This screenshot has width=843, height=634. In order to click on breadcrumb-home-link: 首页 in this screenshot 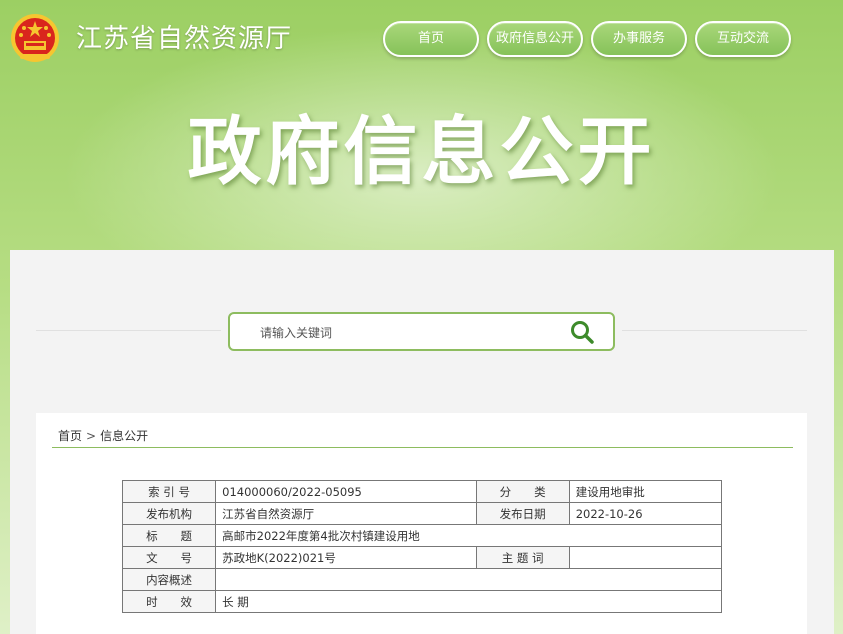, I will do `click(70, 435)`.